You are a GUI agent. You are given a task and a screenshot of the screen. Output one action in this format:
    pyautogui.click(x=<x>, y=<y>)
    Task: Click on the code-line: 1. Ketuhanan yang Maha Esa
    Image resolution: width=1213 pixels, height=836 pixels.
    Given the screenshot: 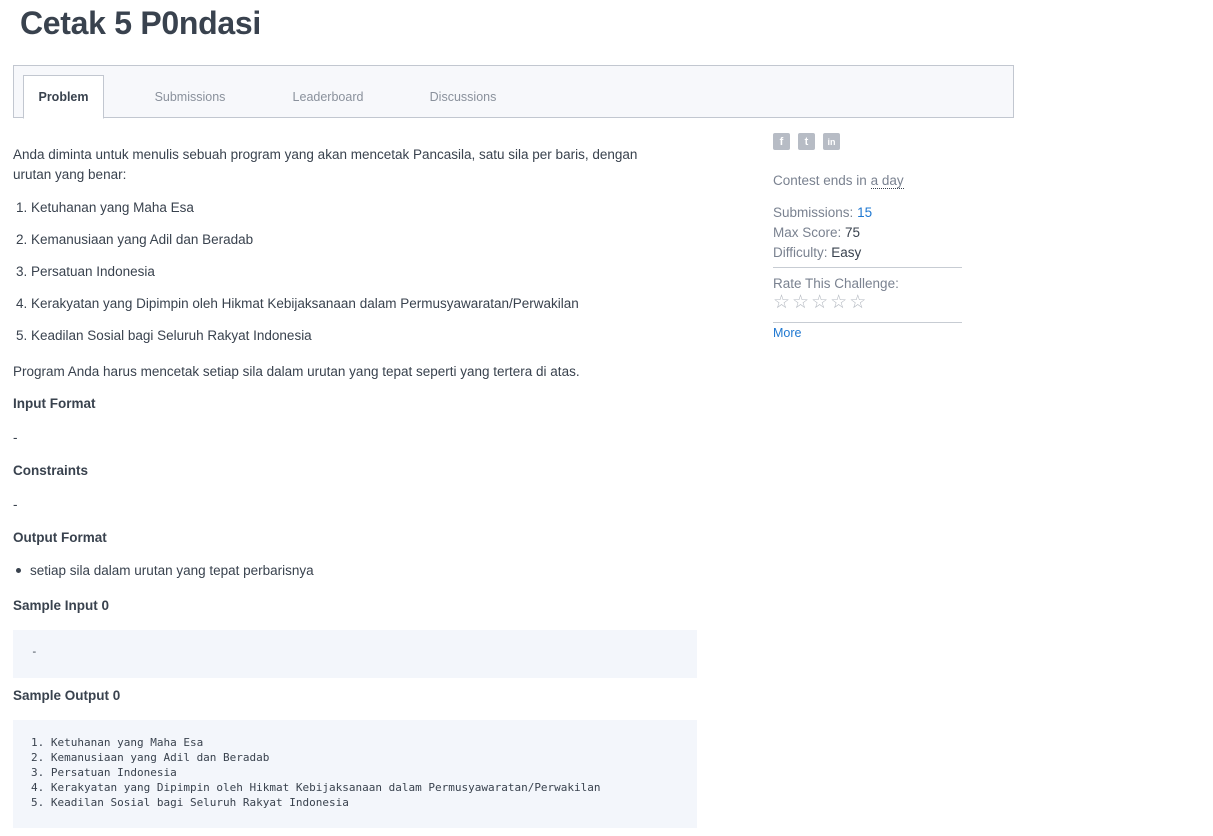 What is the action you would take?
    pyautogui.click(x=117, y=742)
    